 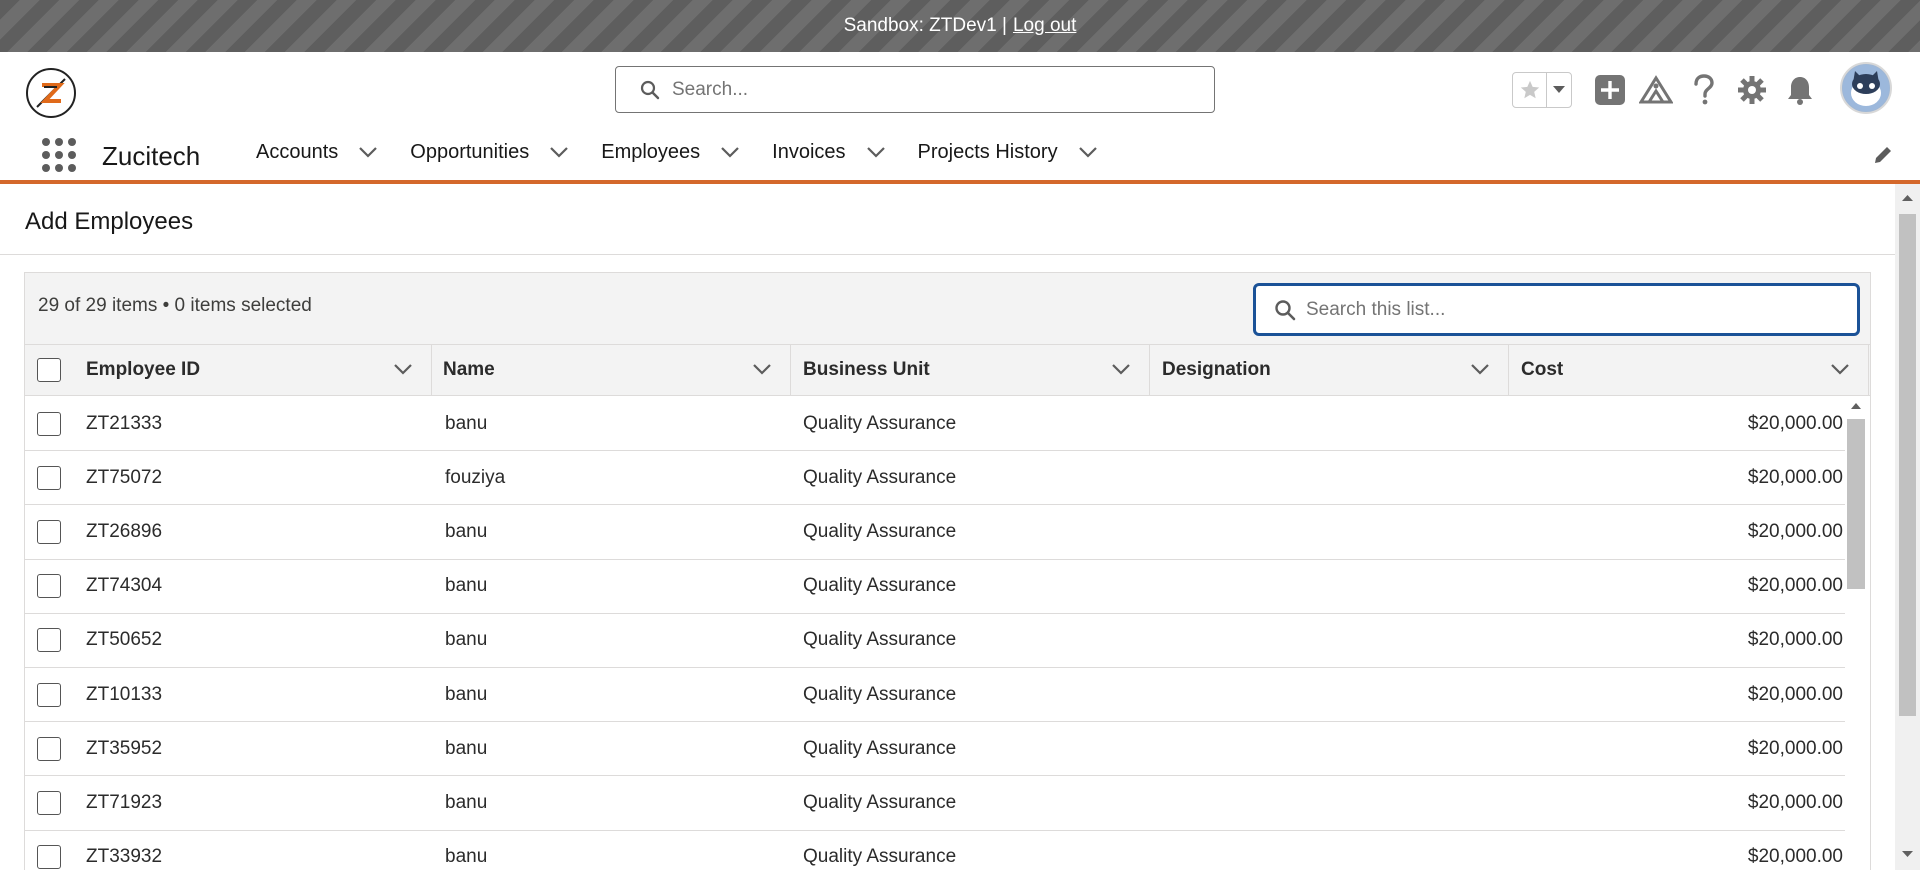 What do you see at coordinates (1856, 633) in the screenshot?
I see `table-scrollbar` at bounding box center [1856, 633].